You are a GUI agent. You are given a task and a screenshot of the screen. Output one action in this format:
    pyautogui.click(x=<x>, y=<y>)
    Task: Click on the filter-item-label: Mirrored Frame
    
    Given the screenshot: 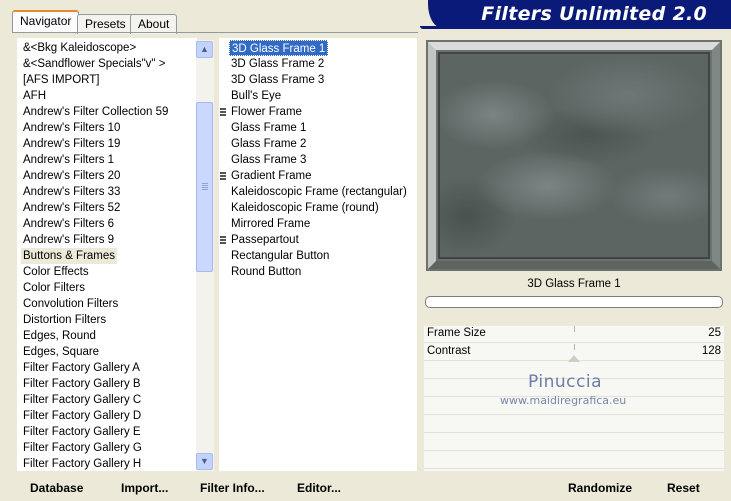 What is the action you would take?
    pyautogui.click(x=271, y=224)
    